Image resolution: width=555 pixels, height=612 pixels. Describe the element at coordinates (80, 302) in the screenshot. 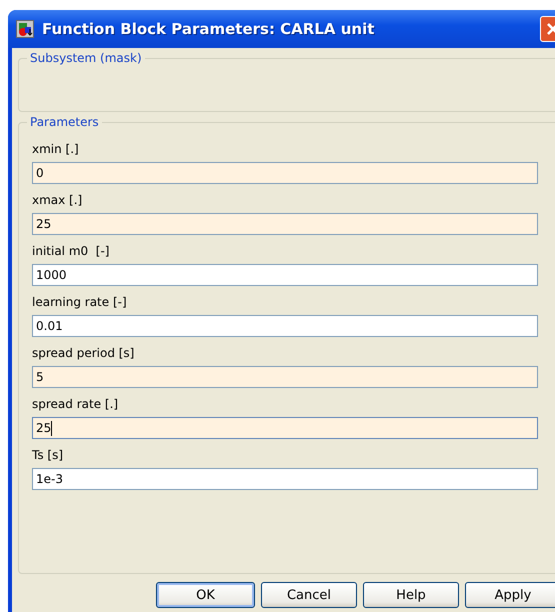

I see `field-label: learning rate [-]` at that location.